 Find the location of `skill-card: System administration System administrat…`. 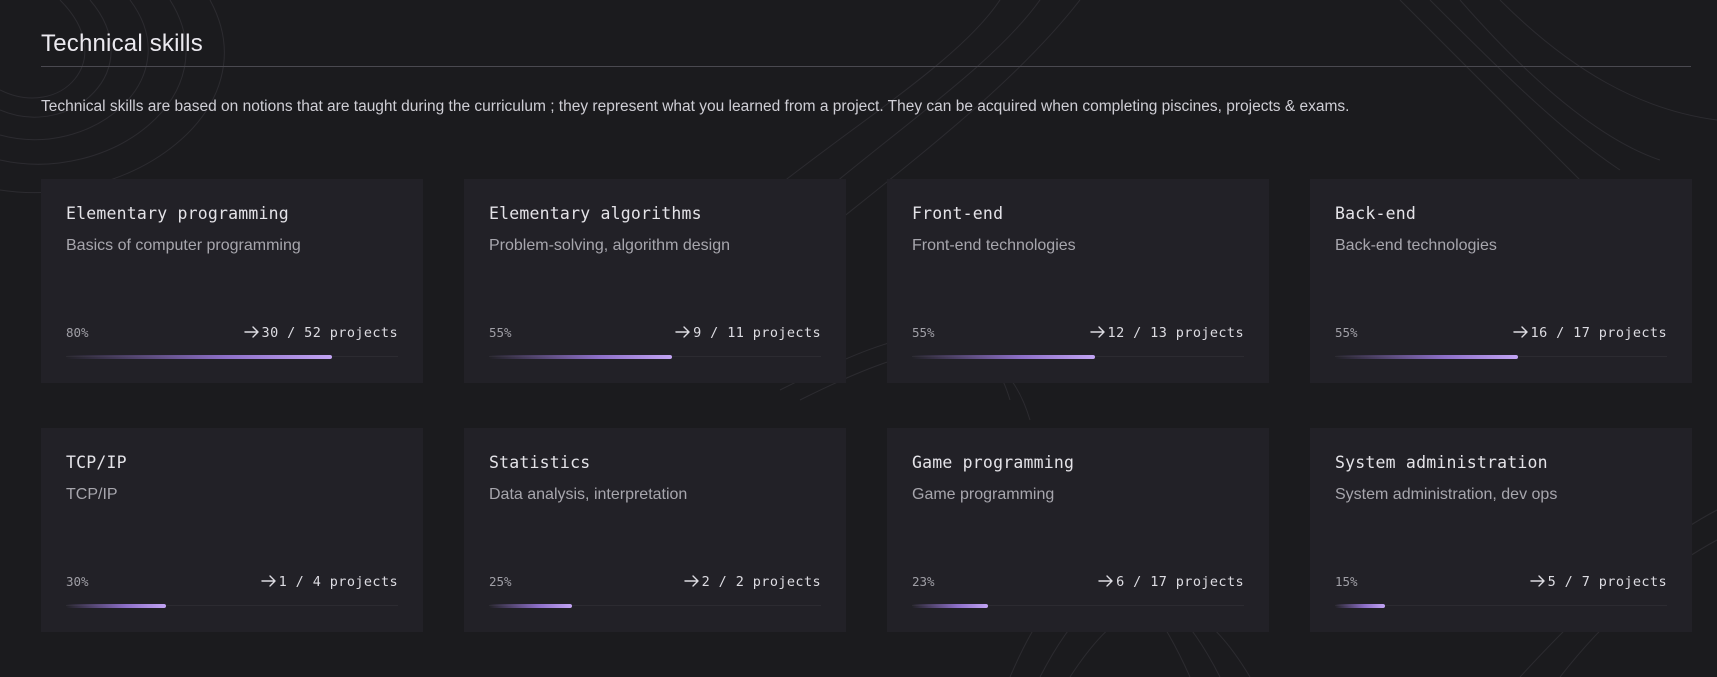

skill-card: System administration System administrat… is located at coordinates (1501, 530).